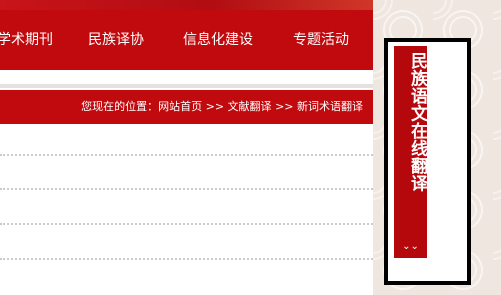  Describe the element at coordinates (116, 40) in the screenshot. I see `nav-item-translators-association: 民族译协` at that location.